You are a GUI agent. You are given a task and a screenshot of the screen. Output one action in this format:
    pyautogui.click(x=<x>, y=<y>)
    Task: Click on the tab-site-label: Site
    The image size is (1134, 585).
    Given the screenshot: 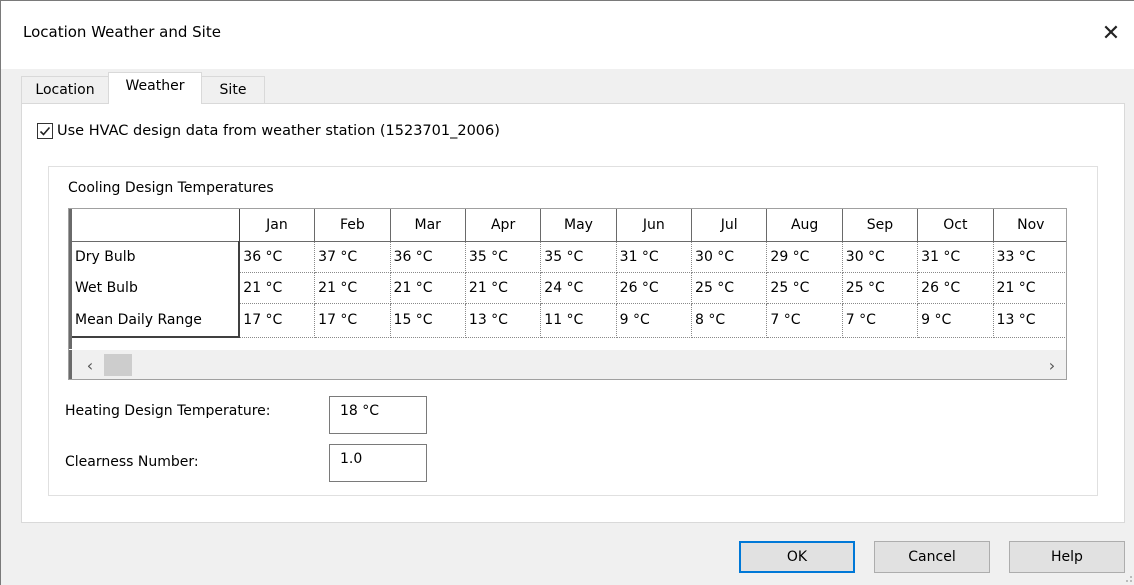 What is the action you would take?
    pyautogui.click(x=233, y=90)
    